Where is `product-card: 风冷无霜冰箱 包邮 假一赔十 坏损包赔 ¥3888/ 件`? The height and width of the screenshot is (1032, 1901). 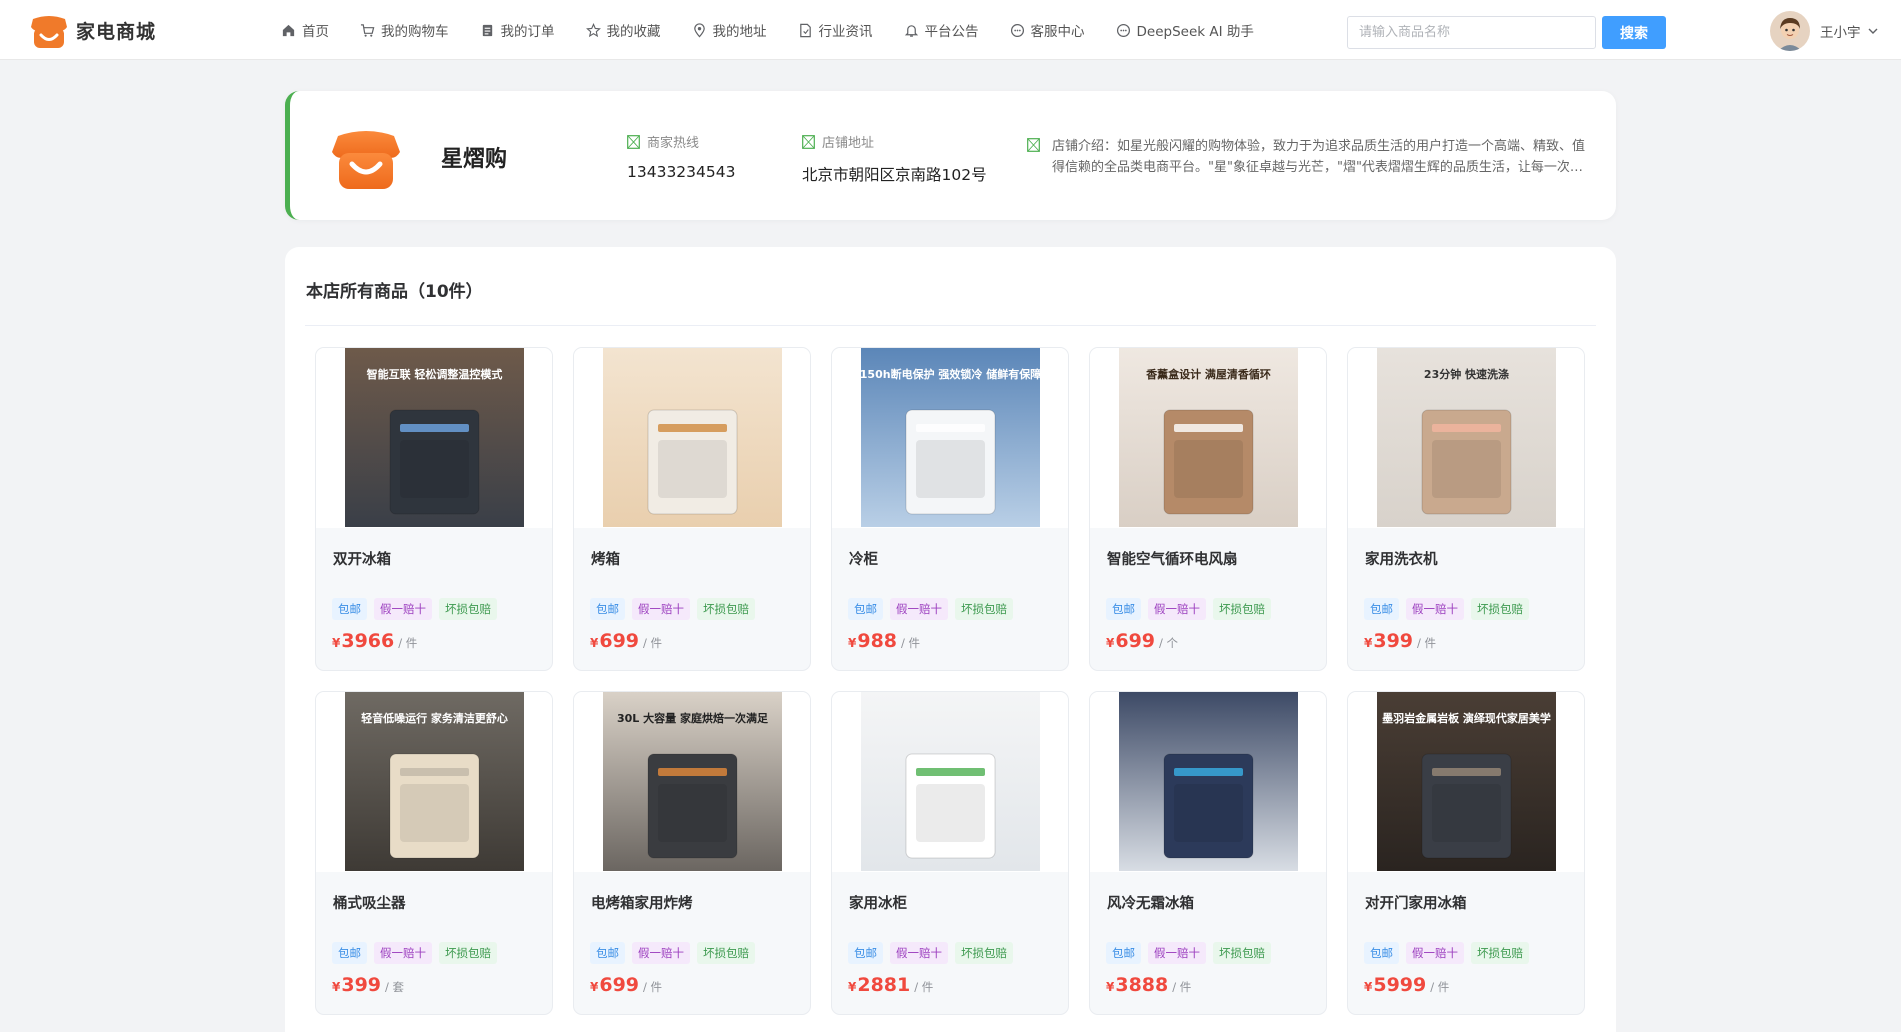
product-card: 风冷无霜冰箱 包邮 假一赔十 坏损包赔 ¥3888/ 件 is located at coordinates (1208, 853).